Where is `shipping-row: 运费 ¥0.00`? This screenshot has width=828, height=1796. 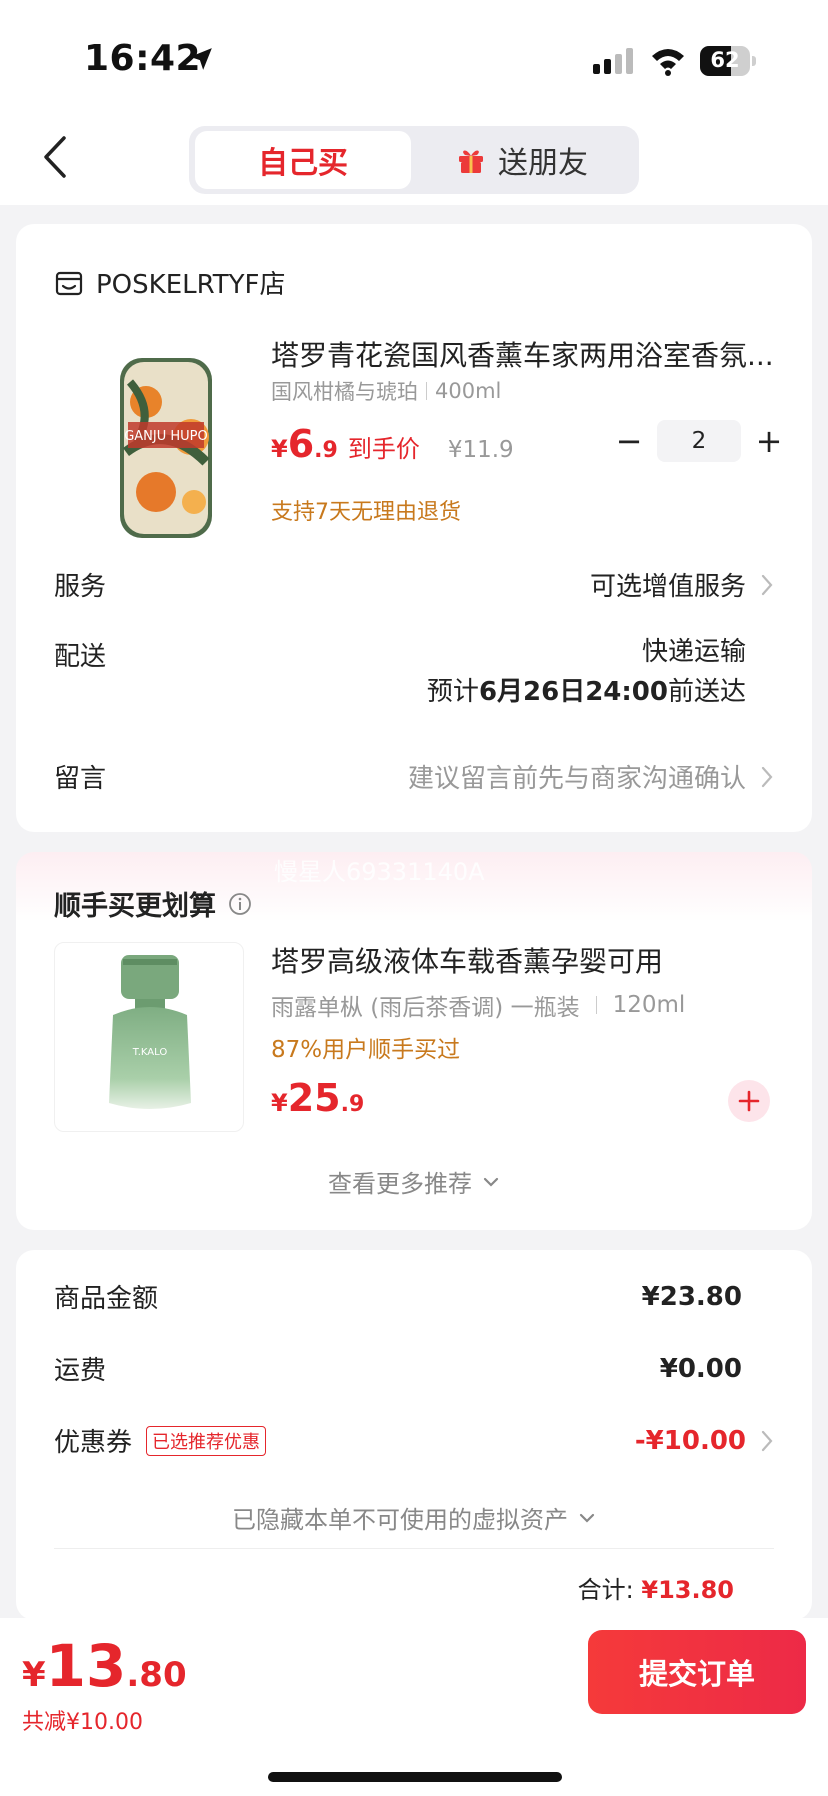 shipping-row: 运费 ¥0.00 is located at coordinates (398, 1368).